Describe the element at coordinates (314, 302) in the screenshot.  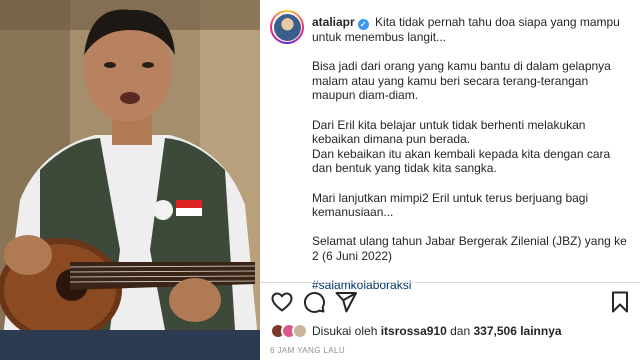
I see `comment-icon` at that location.